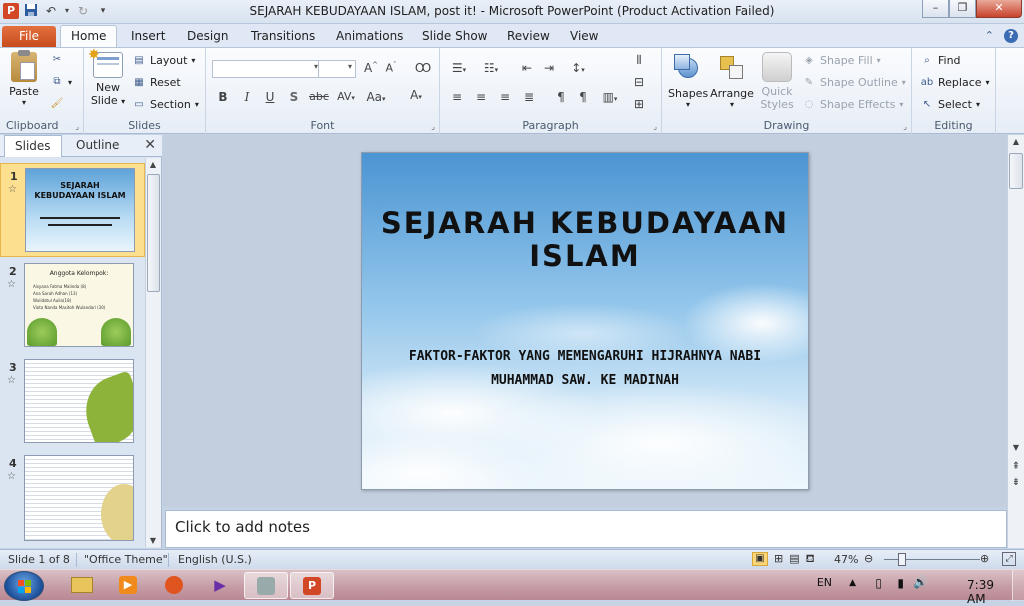 This screenshot has height=606, width=1024. Describe the element at coordinates (1016, 466) in the screenshot. I see `previous-slide-icon: ⇞` at that location.